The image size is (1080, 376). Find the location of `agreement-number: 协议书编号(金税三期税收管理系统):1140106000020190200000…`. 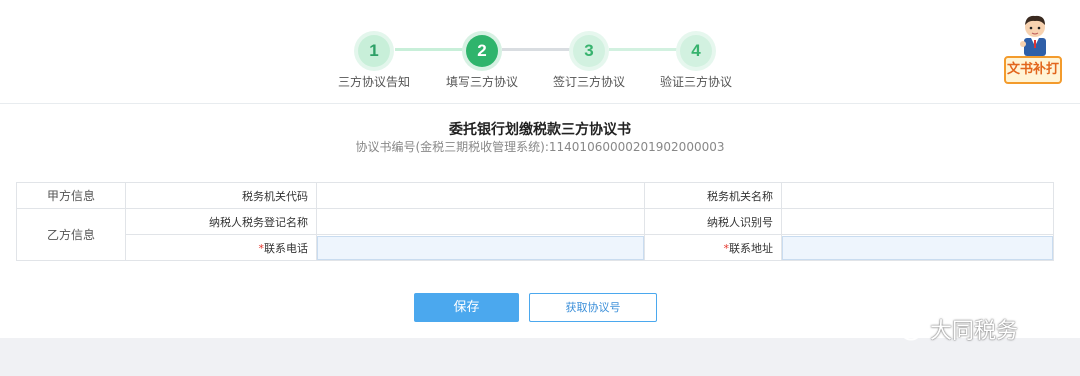

agreement-number: 协议书编号(金税三期税收管理系统):1140106000020190200000… is located at coordinates (540, 147).